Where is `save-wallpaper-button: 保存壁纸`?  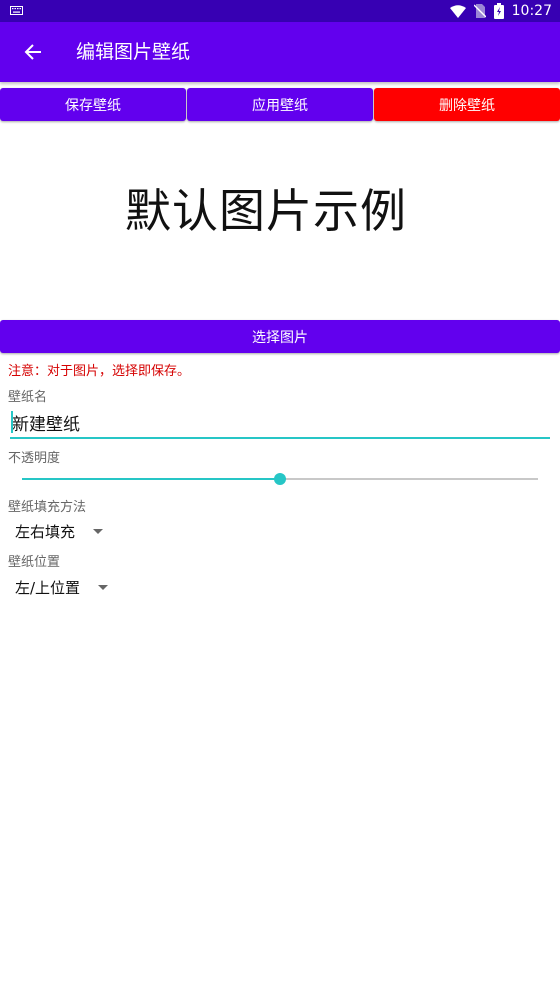 save-wallpaper-button: 保存壁纸 is located at coordinates (93, 104).